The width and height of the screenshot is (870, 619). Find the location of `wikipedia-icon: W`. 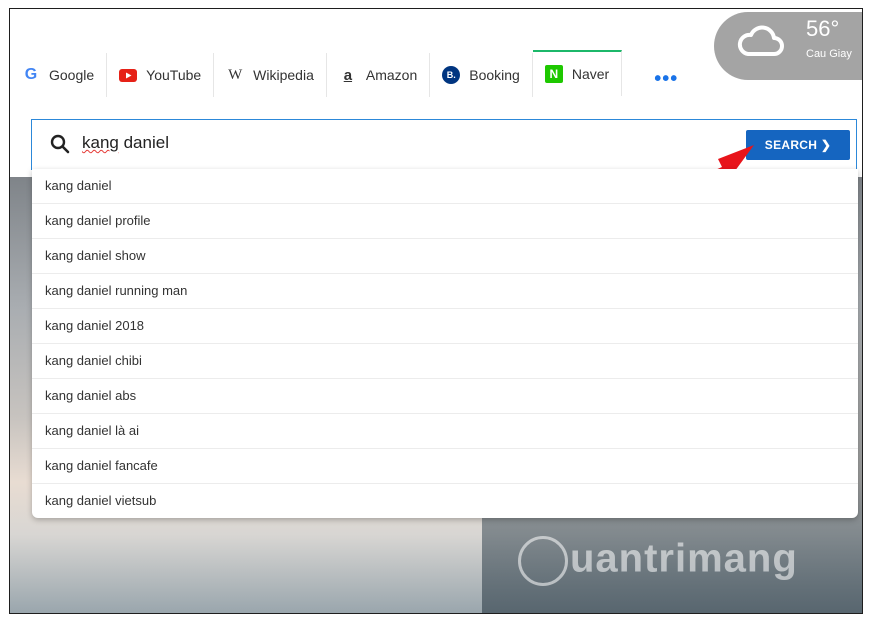

wikipedia-icon: W is located at coordinates (235, 74).